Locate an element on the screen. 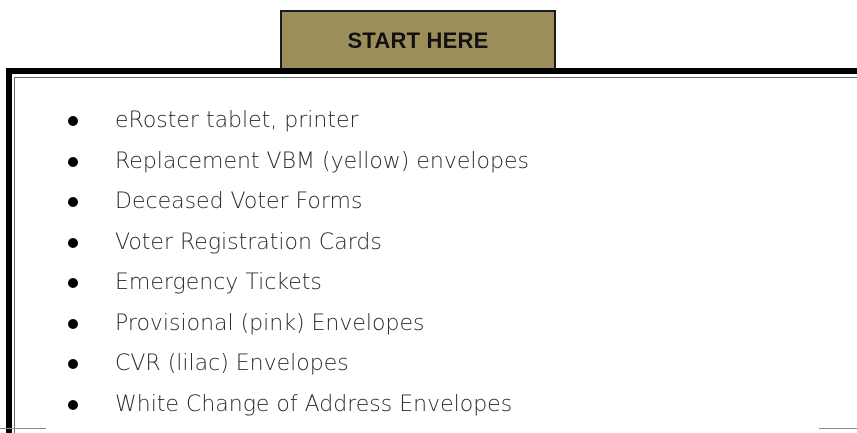  list-item: Emergency Tickets is located at coordinates (264, 283).